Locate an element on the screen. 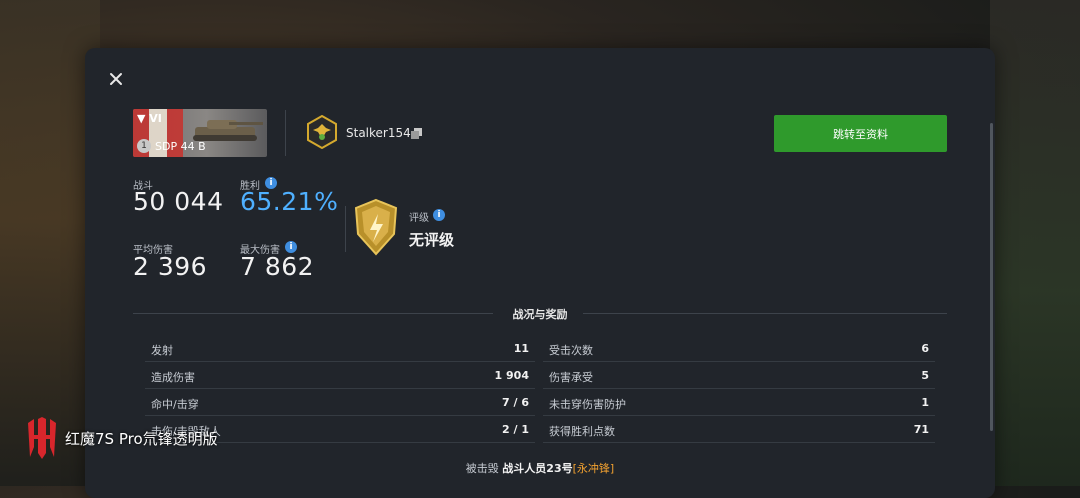 The image size is (1080, 498). row-value: 1 is located at coordinates (925, 402).